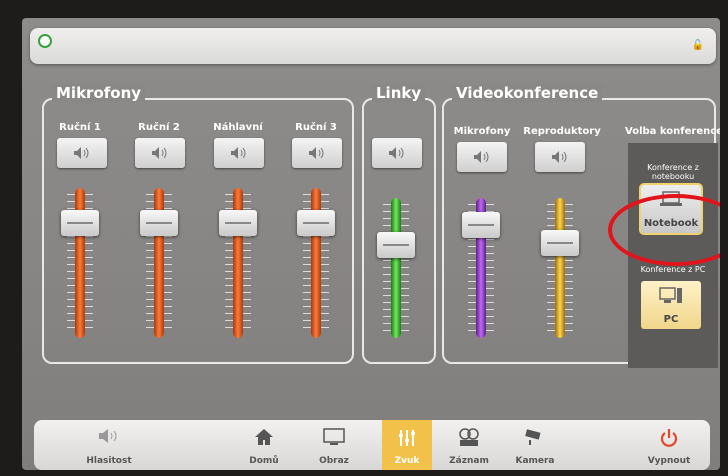 The width and height of the screenshot is (728, 476). I want to click on recording-icon, so click(469, 437).